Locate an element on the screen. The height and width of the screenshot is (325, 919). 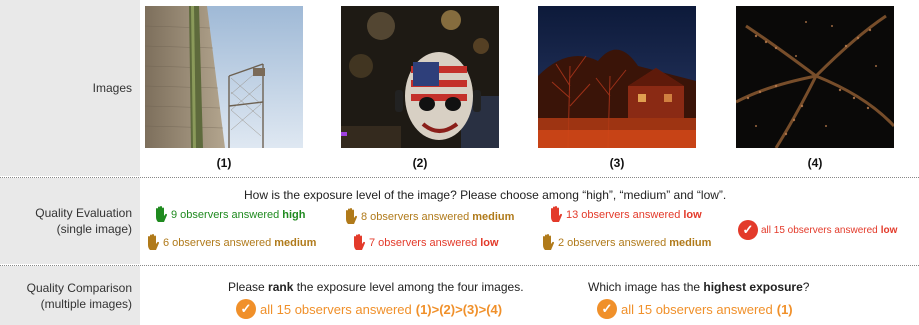
answer-img3-medium: 2 observers answered medium is located at coordinates (626, 243).